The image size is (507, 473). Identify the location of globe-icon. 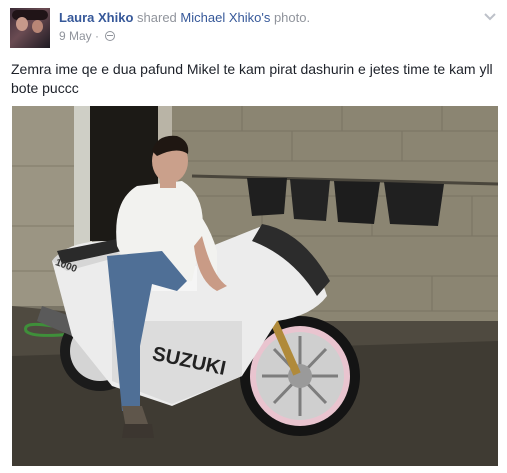
(110, 36).